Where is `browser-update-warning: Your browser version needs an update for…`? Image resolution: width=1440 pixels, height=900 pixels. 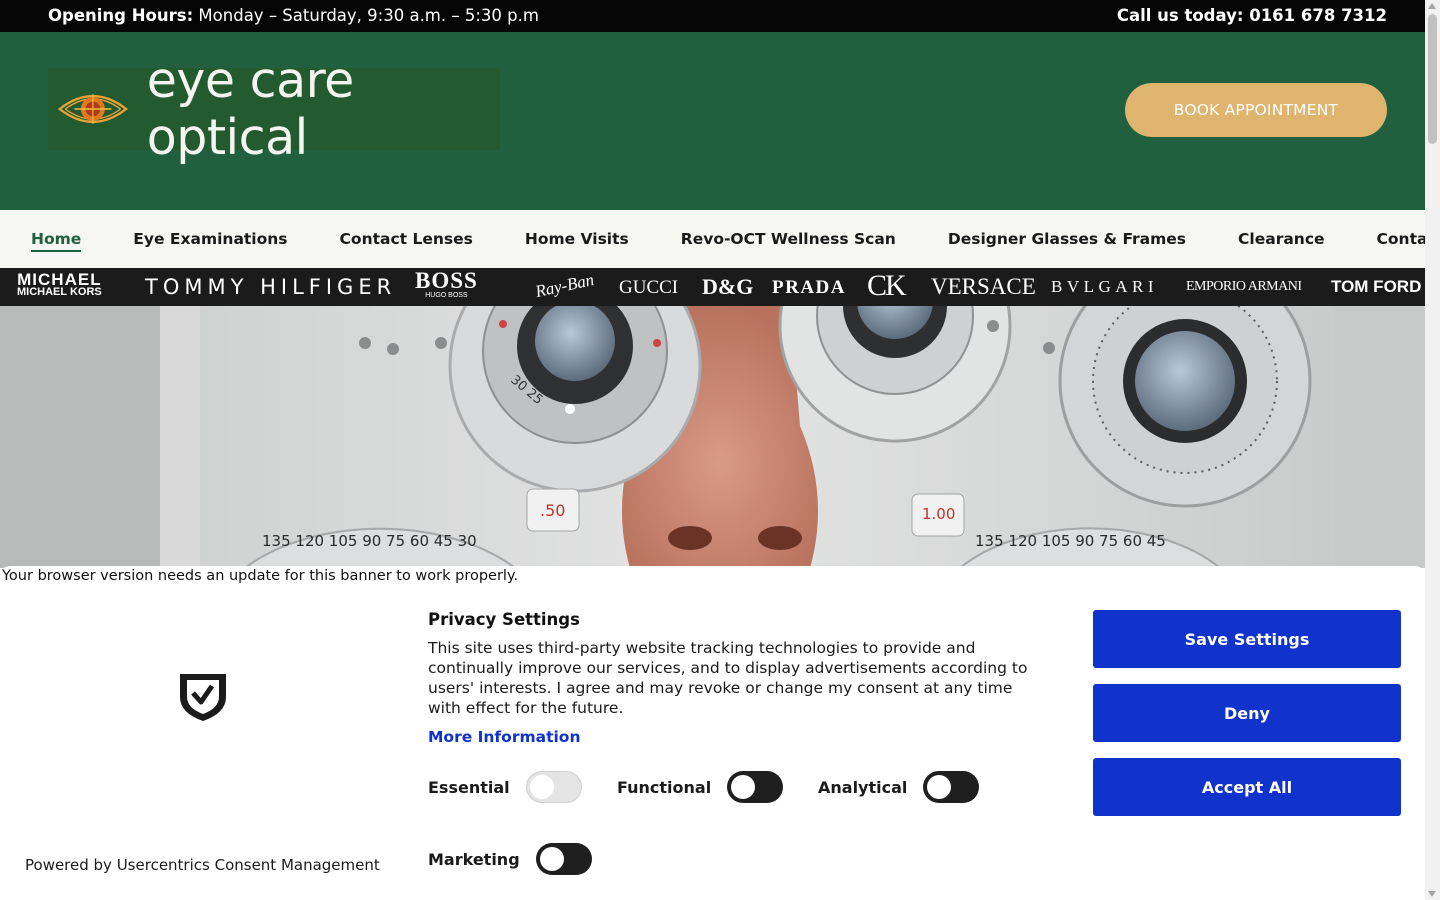
browser-update-warning: Your browser version needs an update for… is located at coordinates (260, 576).